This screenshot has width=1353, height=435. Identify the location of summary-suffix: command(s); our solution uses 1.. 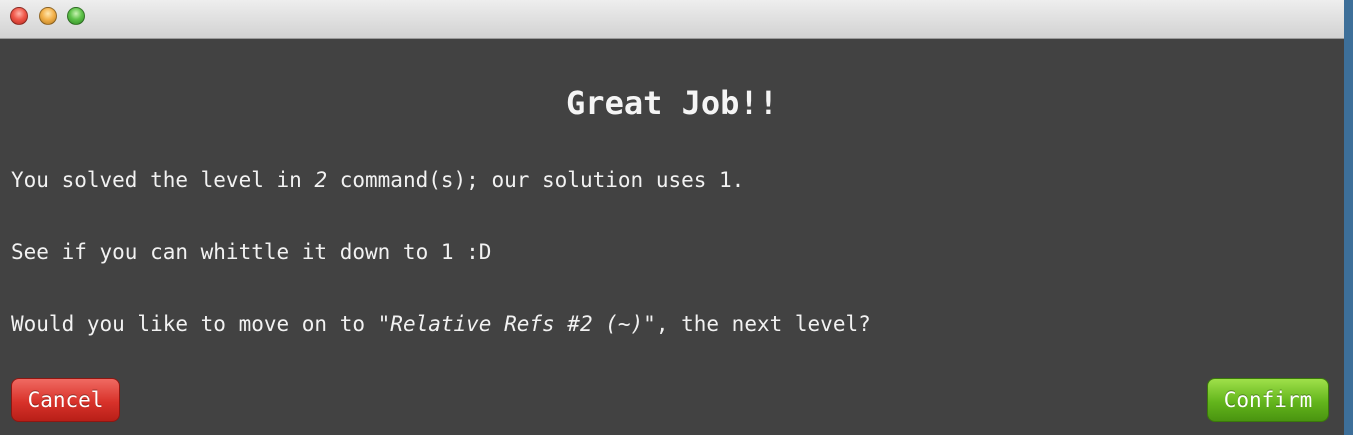
(536, 180).